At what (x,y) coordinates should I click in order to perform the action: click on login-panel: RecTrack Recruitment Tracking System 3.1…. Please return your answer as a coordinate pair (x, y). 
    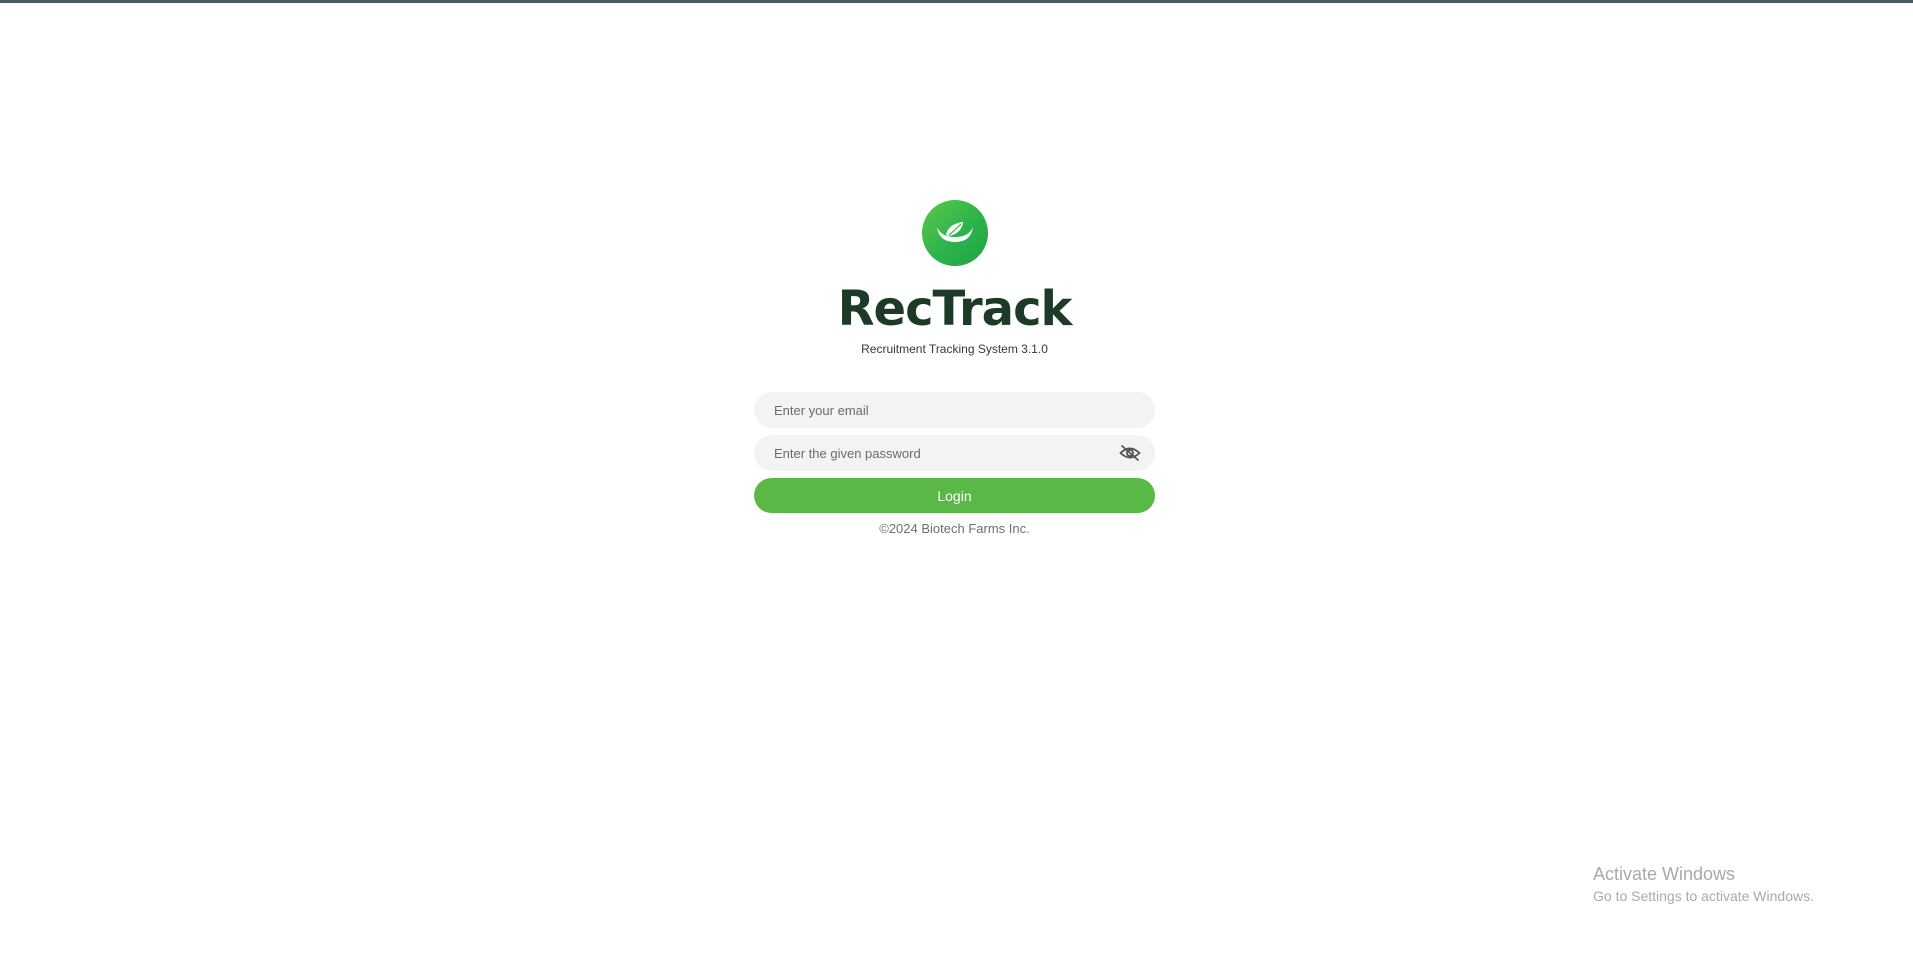
    Looking at the image, I should click on (954, 368).